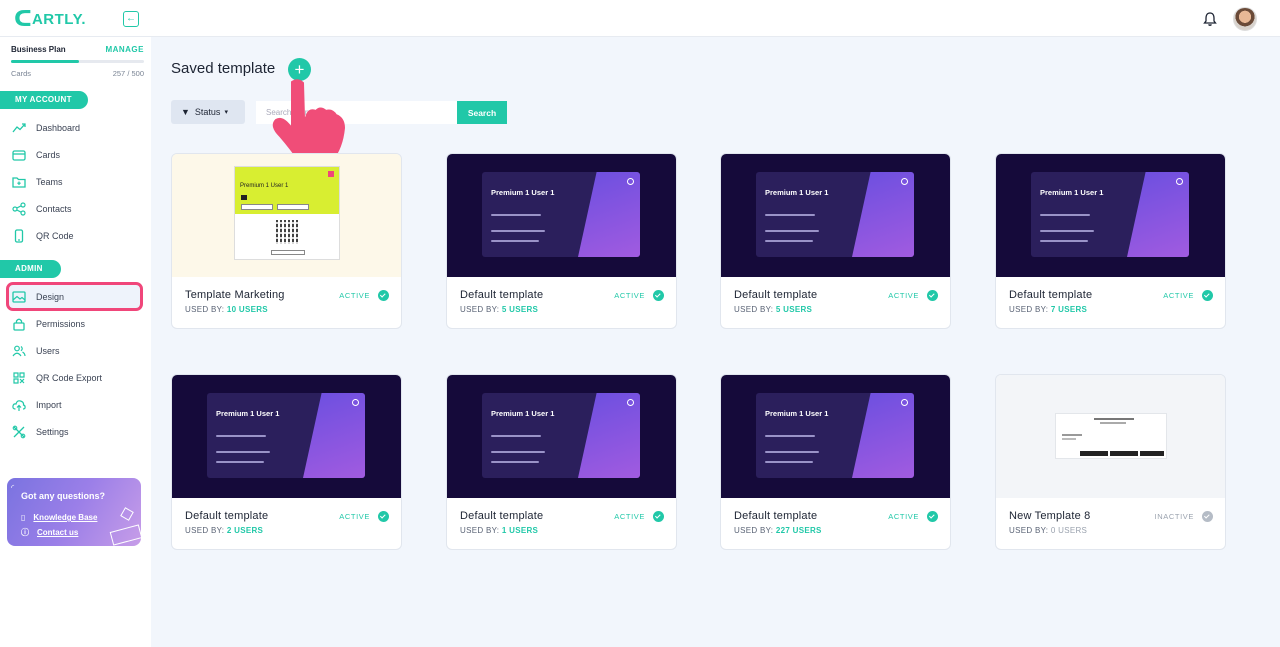 This screenshot has height=647, width=1280. What do you see at coordinates (49, 182) in the screenshot?
I see `sidebar-item-label: Teams` at bounding box center [49, 182].